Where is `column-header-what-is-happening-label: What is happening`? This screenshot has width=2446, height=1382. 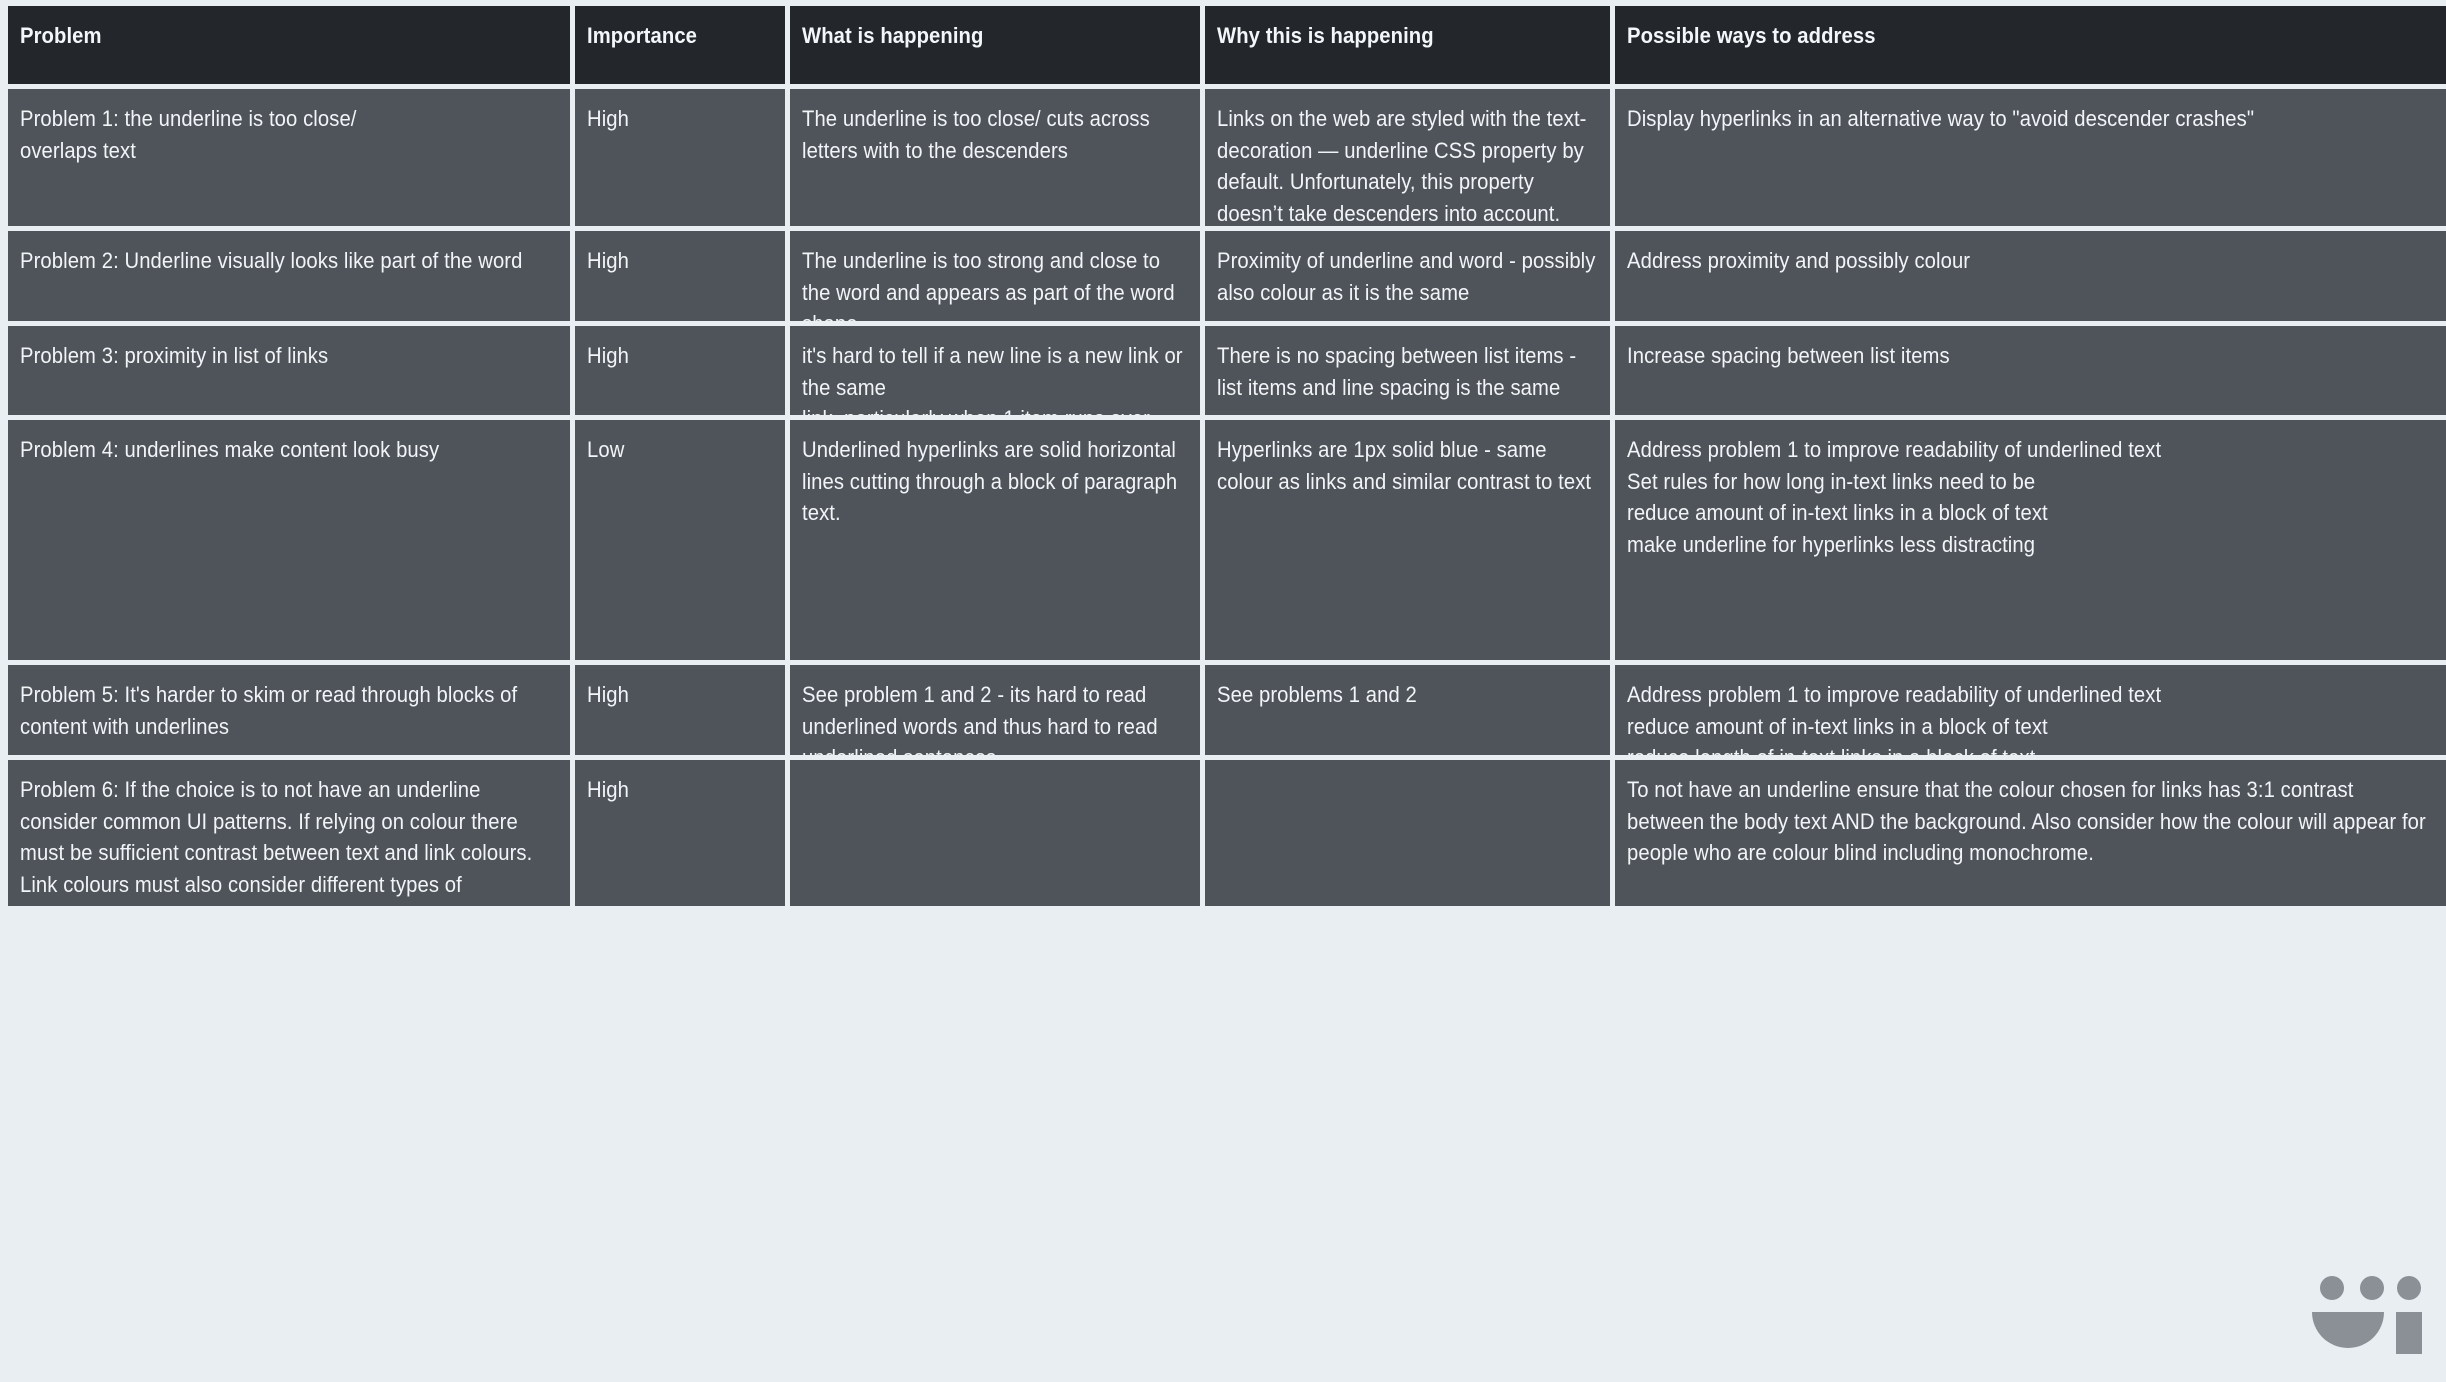
column-header-what-is-happening-label: What is happening is located at coordinates (893, 35).